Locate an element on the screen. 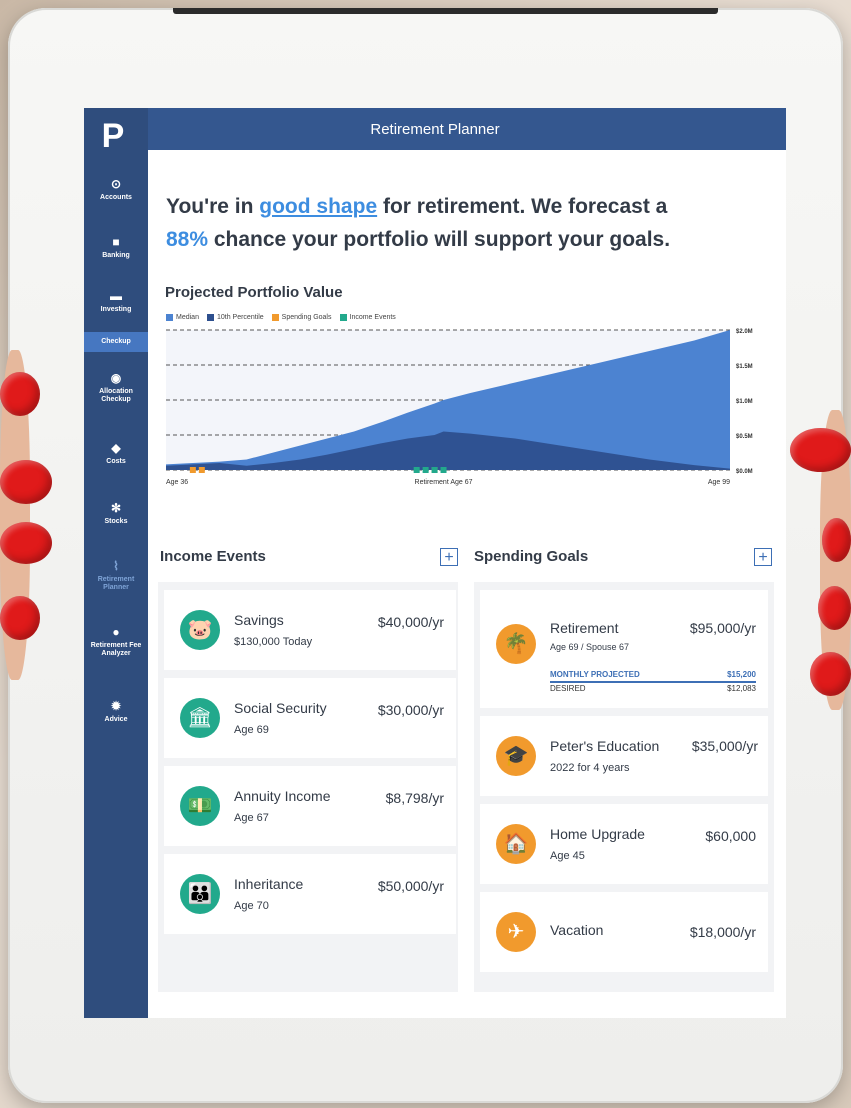 This screenshot has height=1108, width=851. y-tick-label: $1.5M is located at coordinates (744, 367).